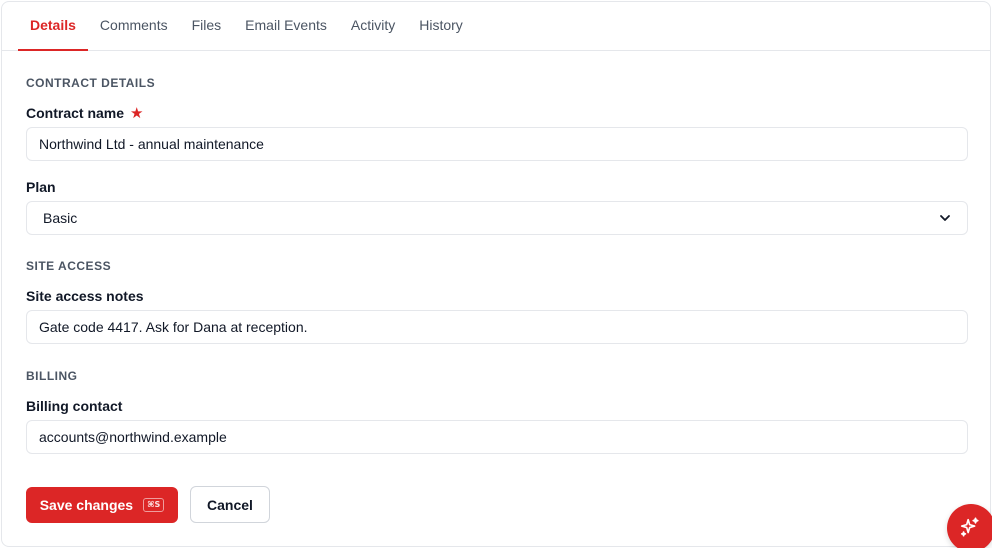 The width and height of the screenshot is (992, 548). What do you see at coordinates (137, 113) in the screenshot?
I see `star-icon: ★` at bounding box center [137, 113].